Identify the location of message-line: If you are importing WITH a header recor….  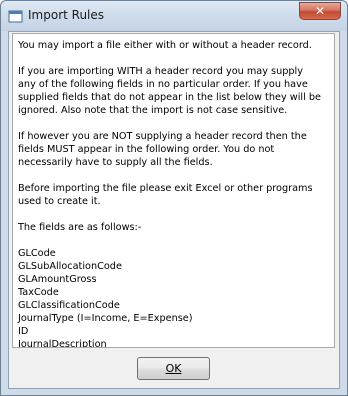
(160, 71).